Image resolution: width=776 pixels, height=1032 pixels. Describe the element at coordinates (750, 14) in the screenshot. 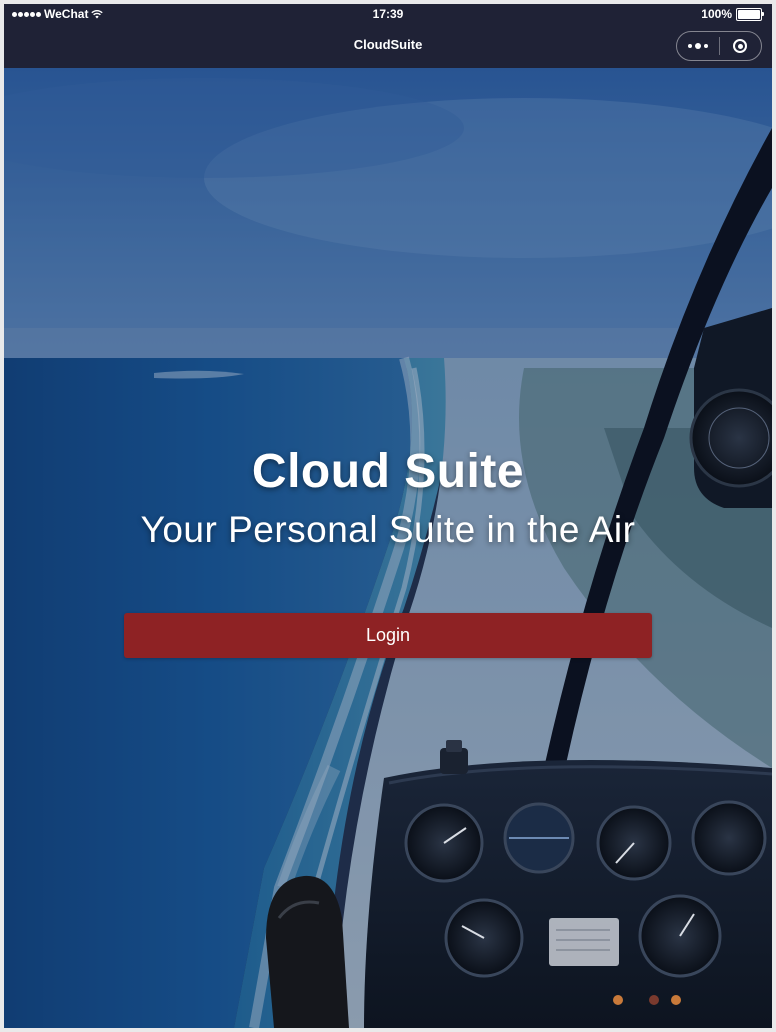

I see `battery-icon` at that location.